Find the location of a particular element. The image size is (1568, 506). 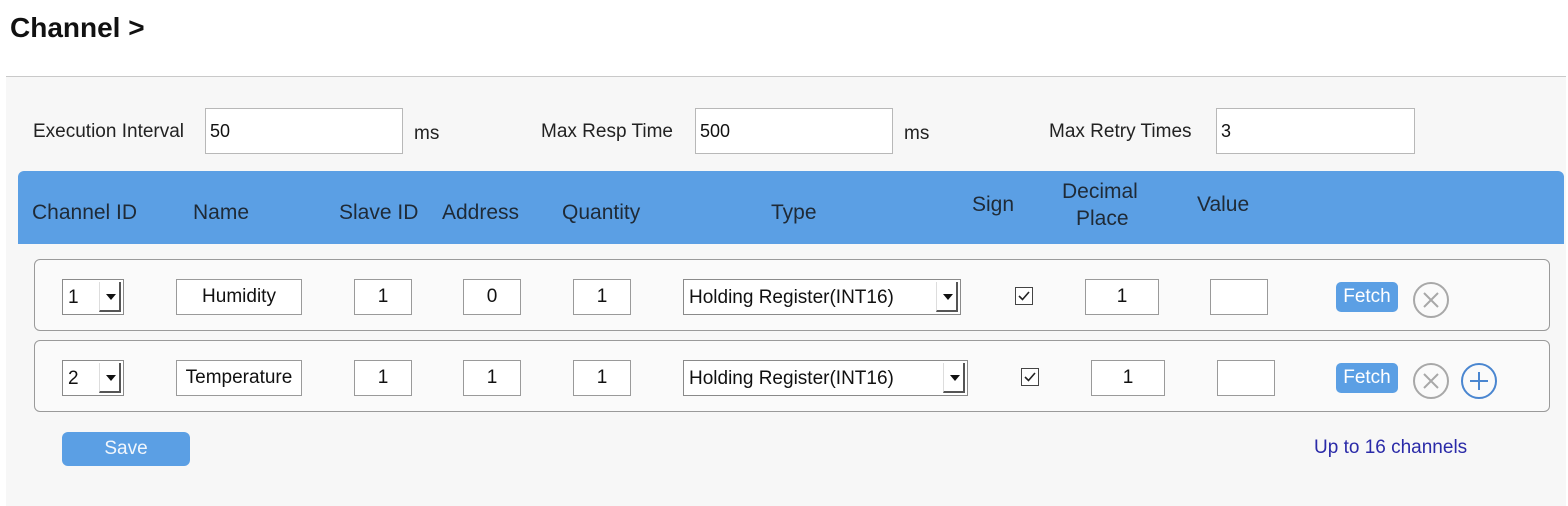

header-address: Address is located at coordinates (481, 212).